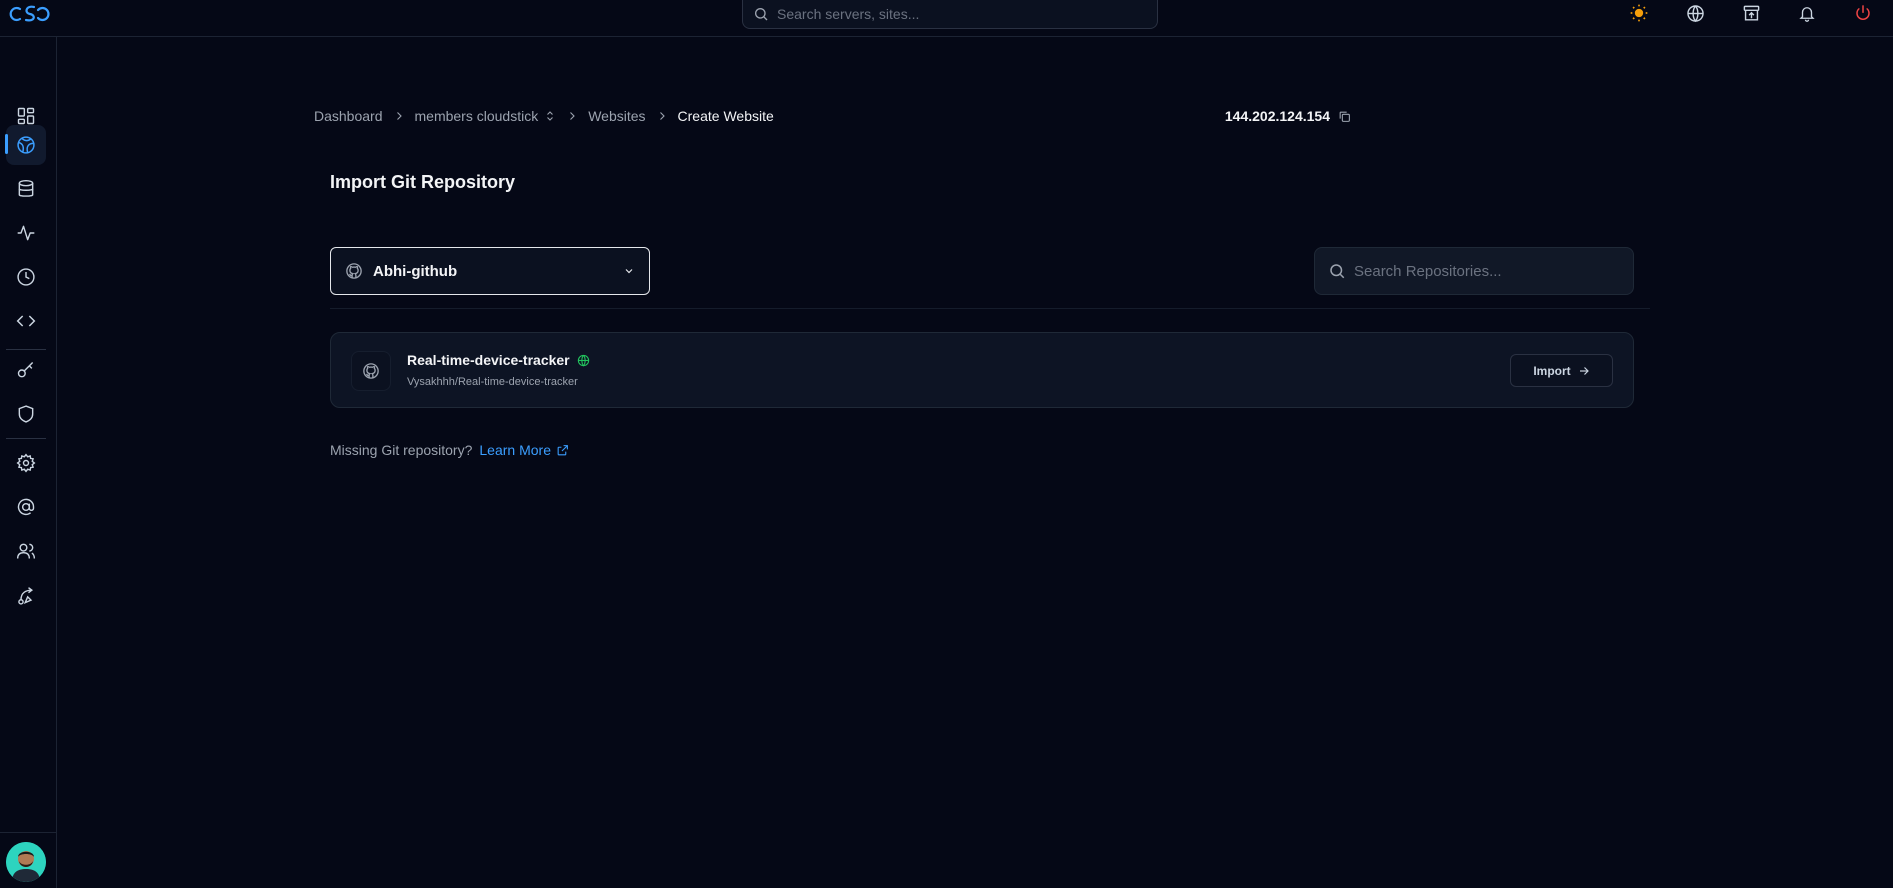  I want to click on code-icon, so click(26, 321).